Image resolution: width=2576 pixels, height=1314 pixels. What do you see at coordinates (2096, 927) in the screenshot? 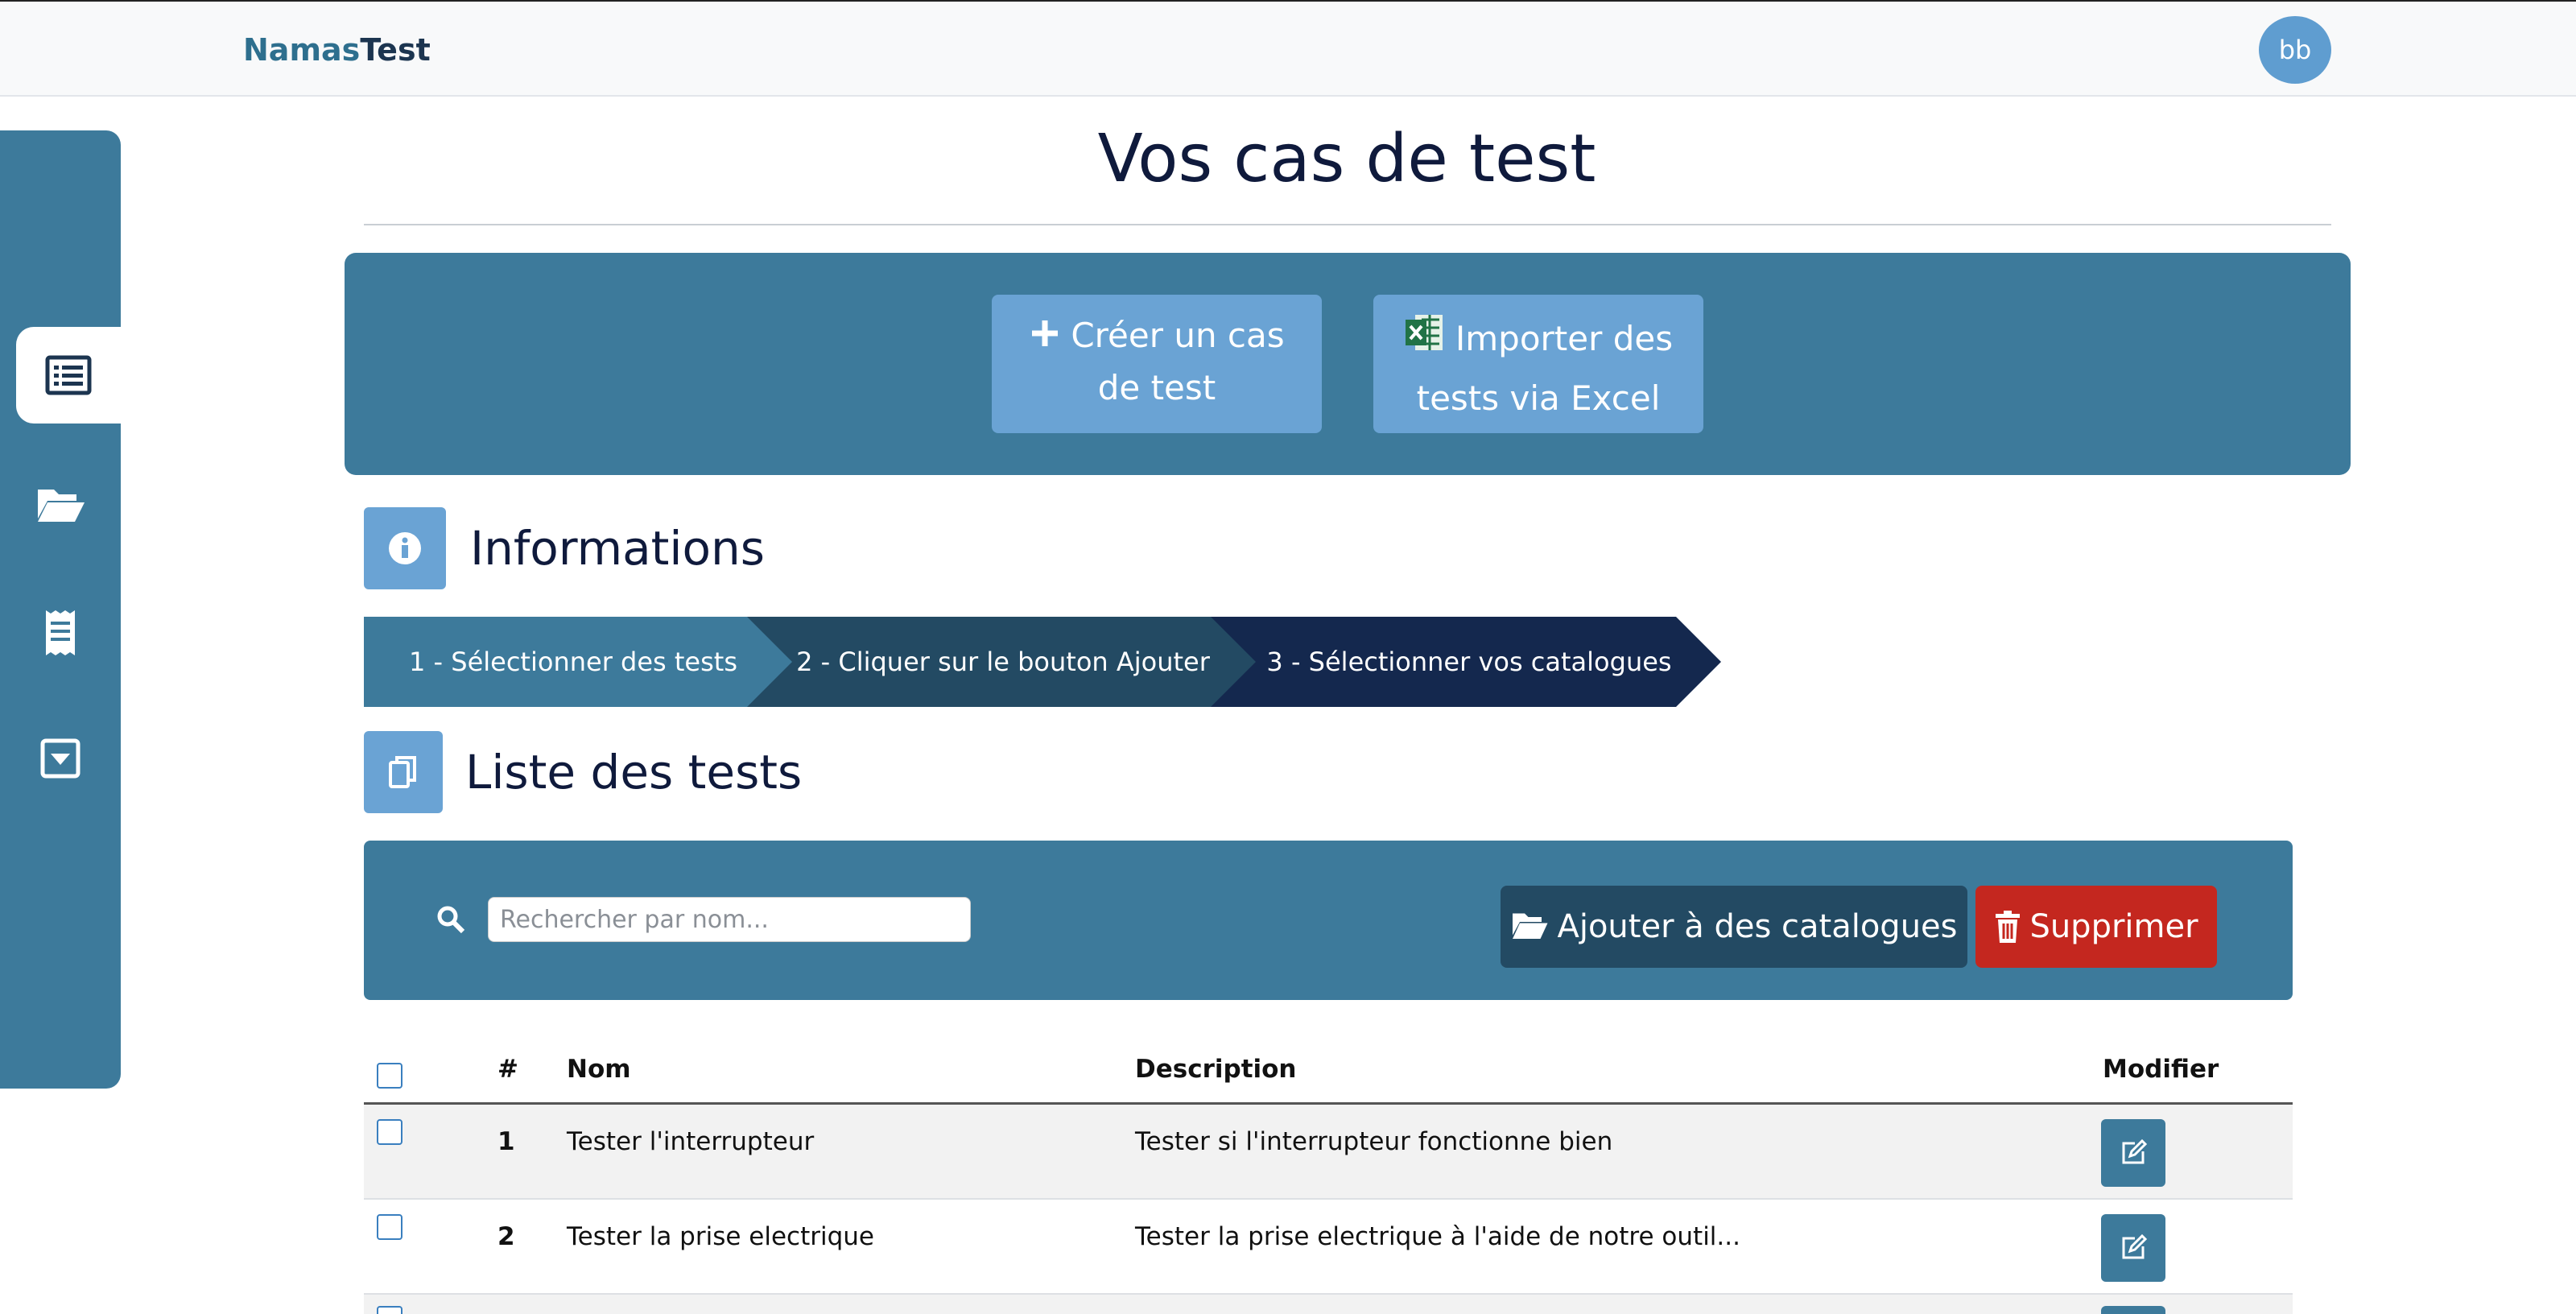
I see `delete-button: Supprimer` at bounding box center [2096, 927].